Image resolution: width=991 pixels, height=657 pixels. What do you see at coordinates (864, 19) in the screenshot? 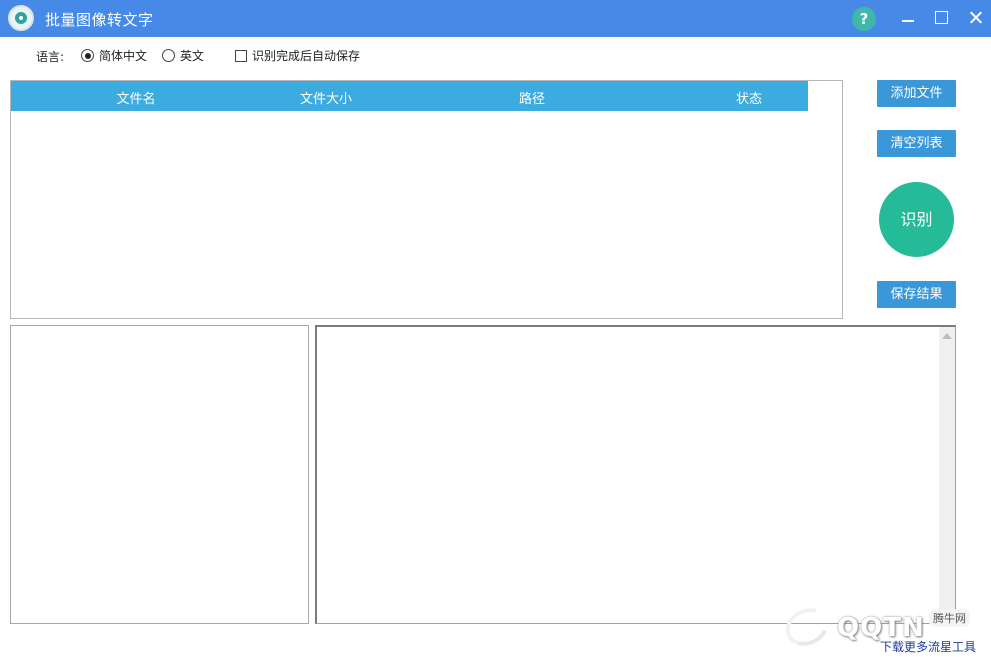
I see `help-icon: ?` at bounding box center [864, 19].